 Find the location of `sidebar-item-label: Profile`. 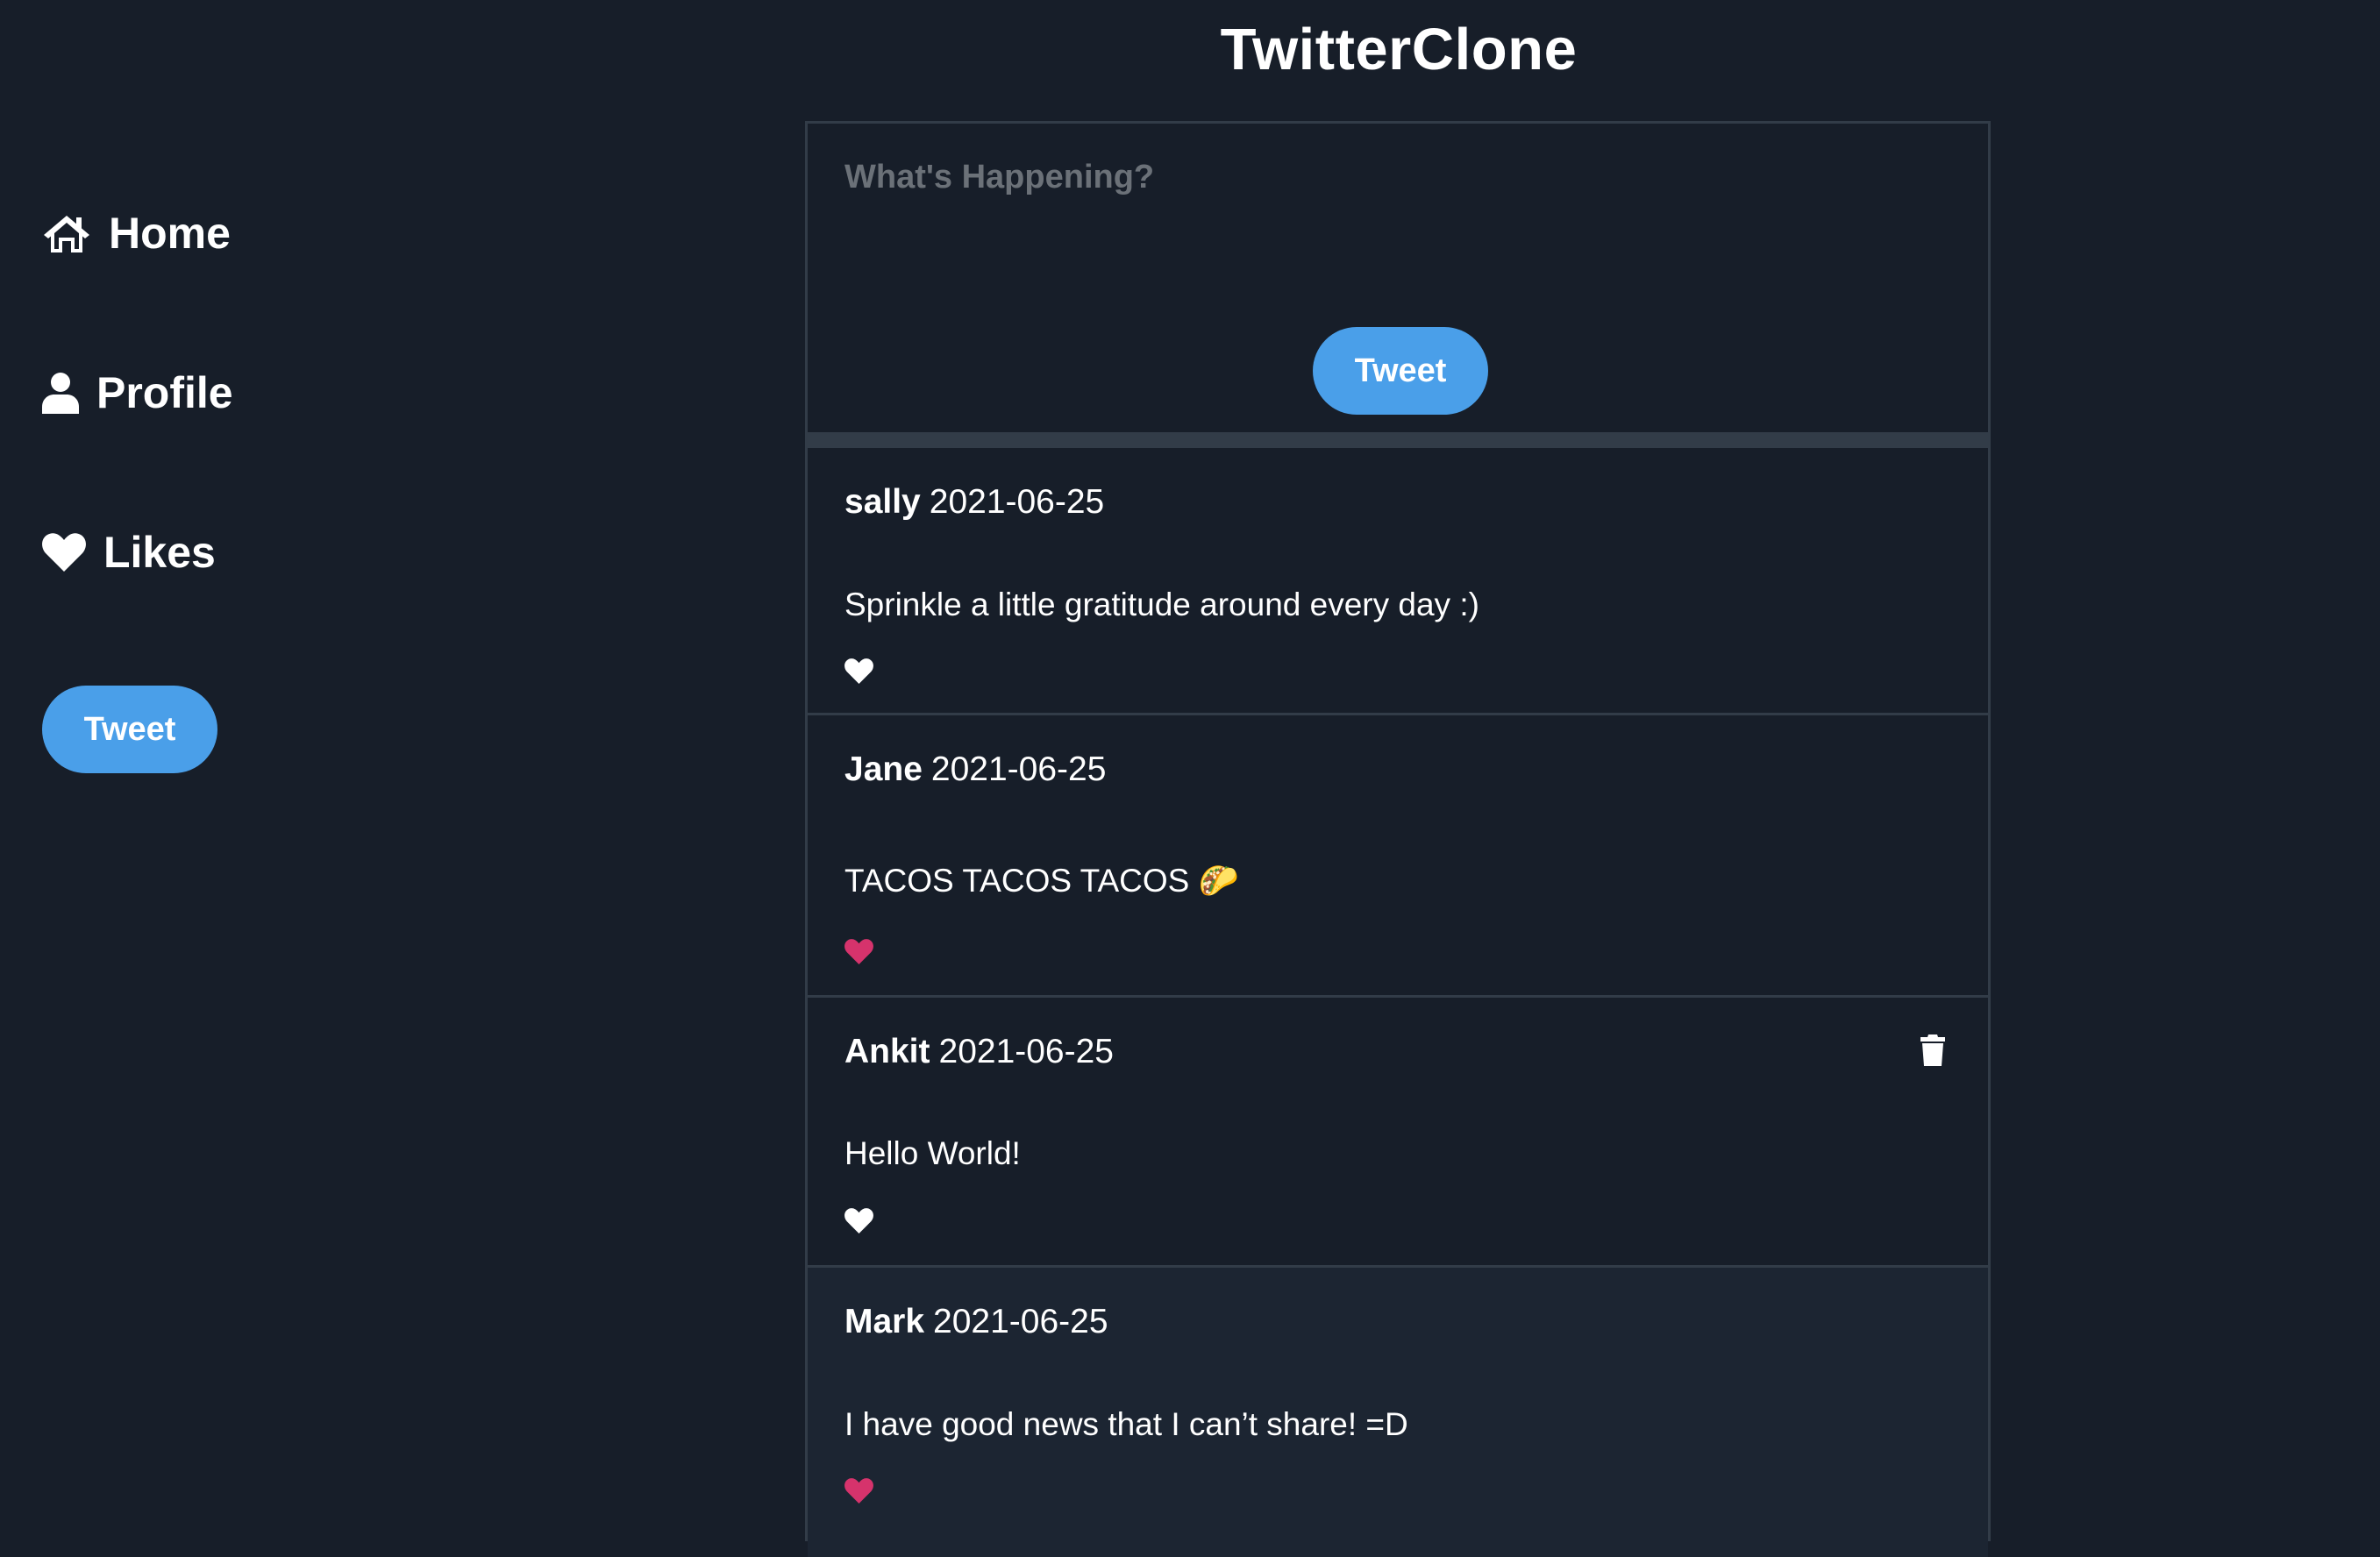

sidebar-item-label: Profile is located at coordinates (164, 392).